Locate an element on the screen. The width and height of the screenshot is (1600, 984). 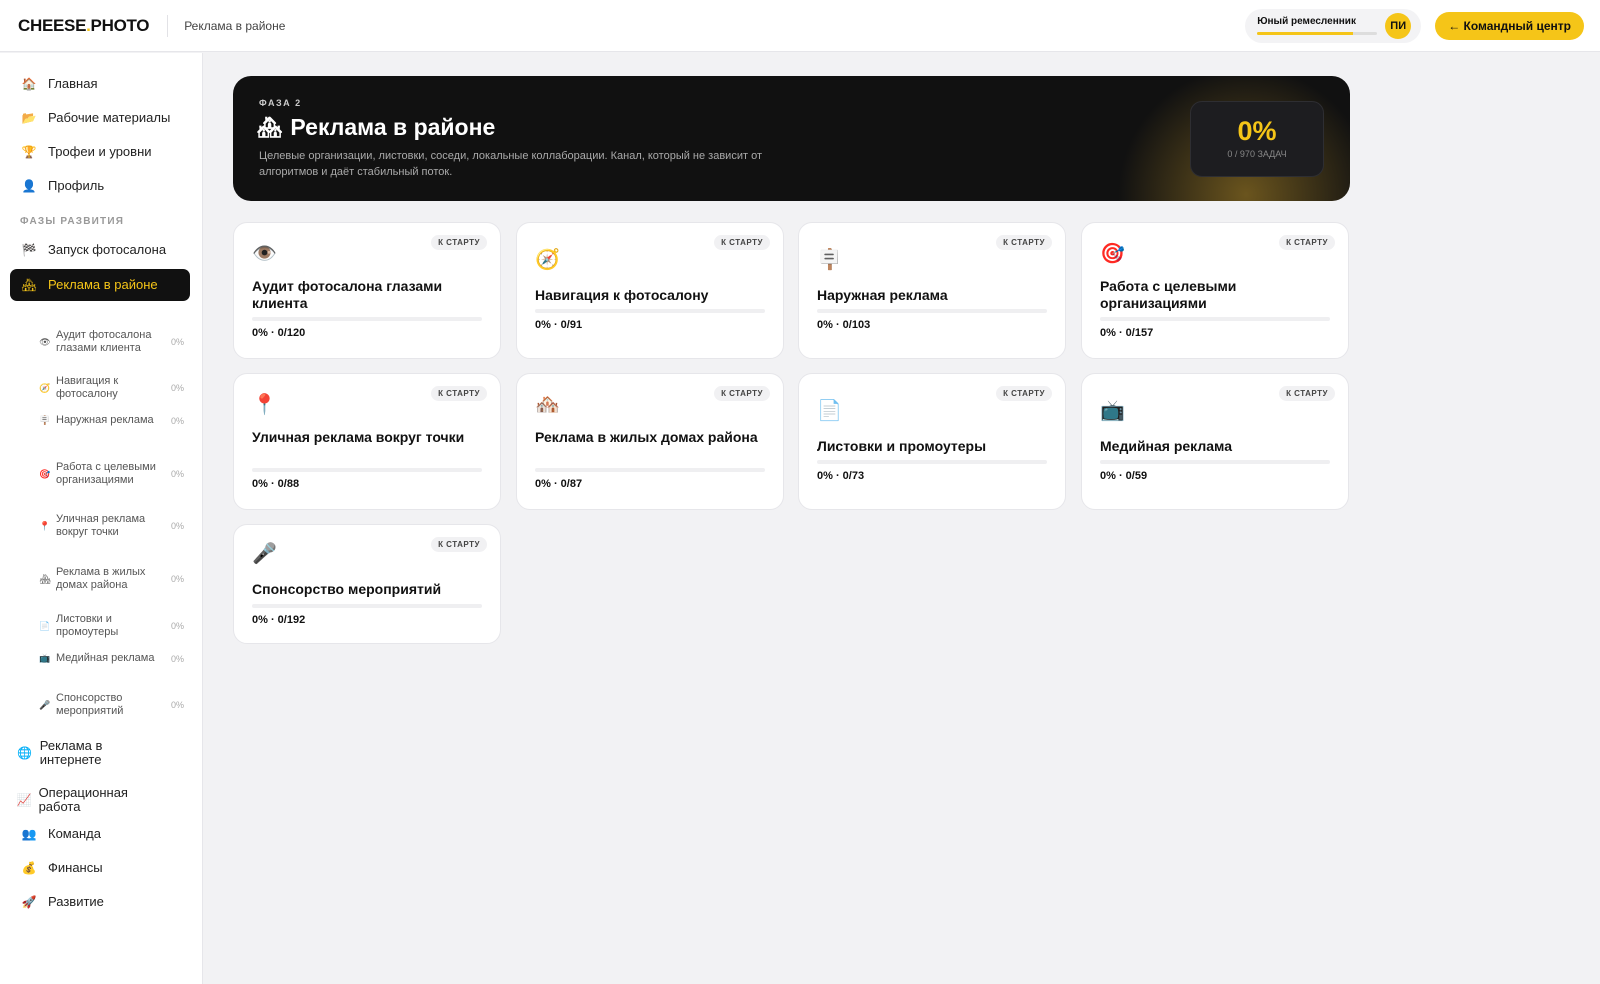
sidebar-subitem: 👁 Аудит фотосалона глазами клиента 0% is located at coordinates (109, 342).